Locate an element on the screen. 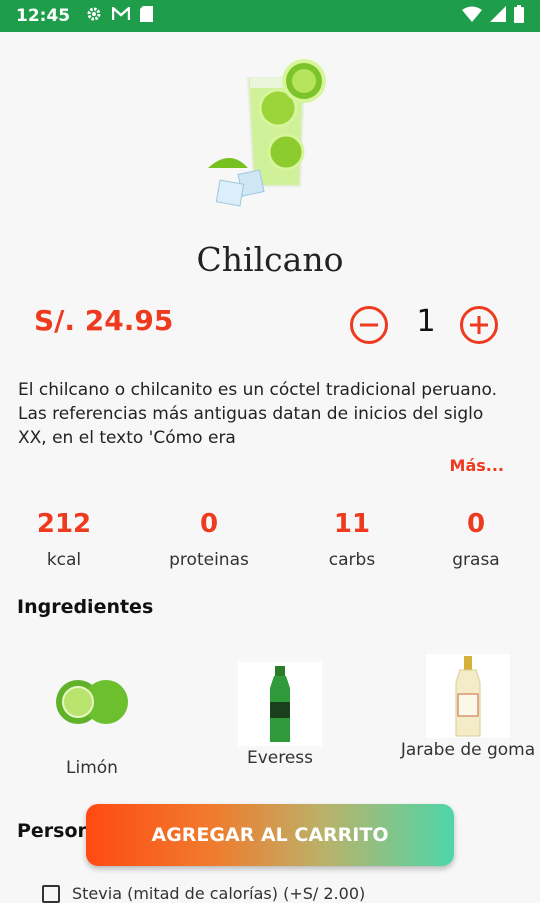 The image size is (540, 903). nutrition-kcal: 212 kcal is located at coordinates (64, 539).